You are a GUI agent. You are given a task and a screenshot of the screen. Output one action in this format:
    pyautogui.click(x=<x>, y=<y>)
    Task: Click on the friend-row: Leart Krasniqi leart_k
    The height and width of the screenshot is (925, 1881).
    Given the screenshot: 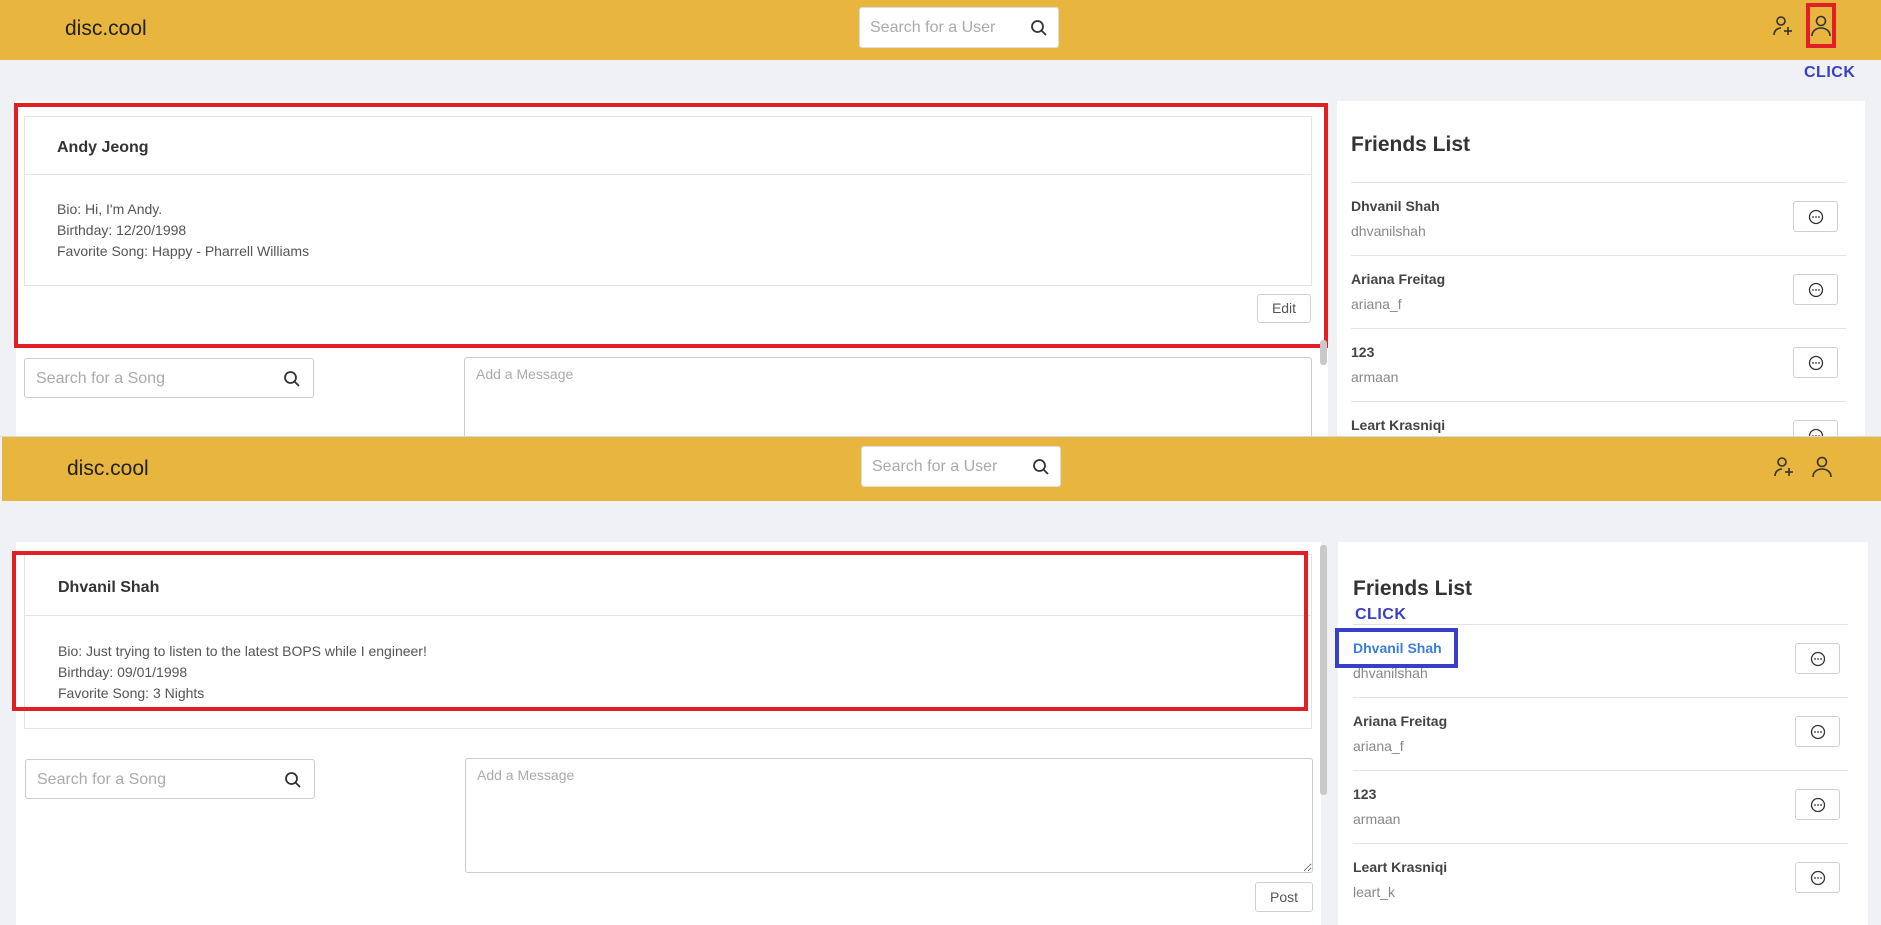 What is the action you would take?
    pyautogui.click(x=1600, y=879)
    